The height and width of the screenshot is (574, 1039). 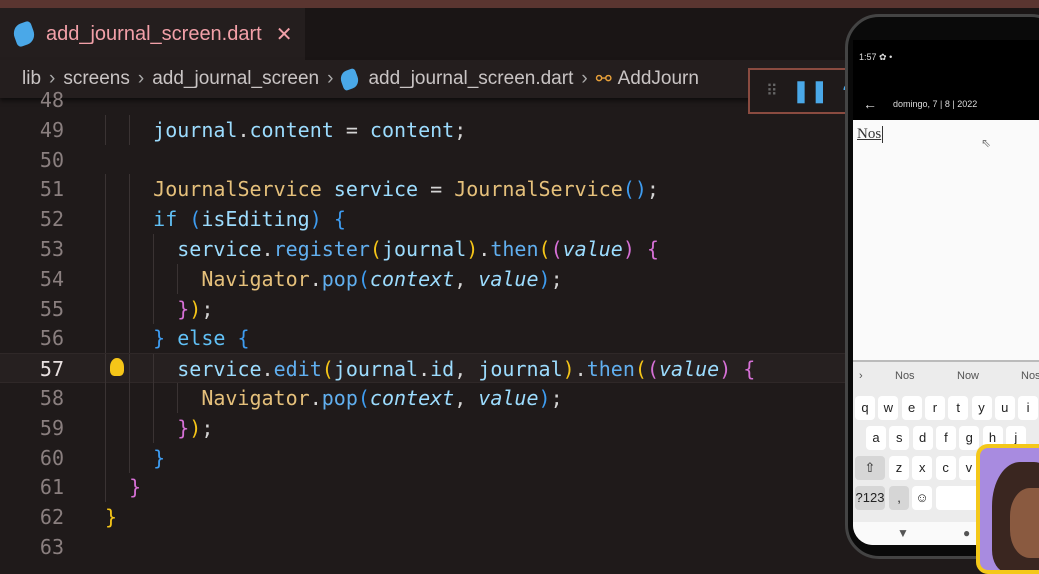 I want to click on line-number: 55, so click(x=51, y=308).